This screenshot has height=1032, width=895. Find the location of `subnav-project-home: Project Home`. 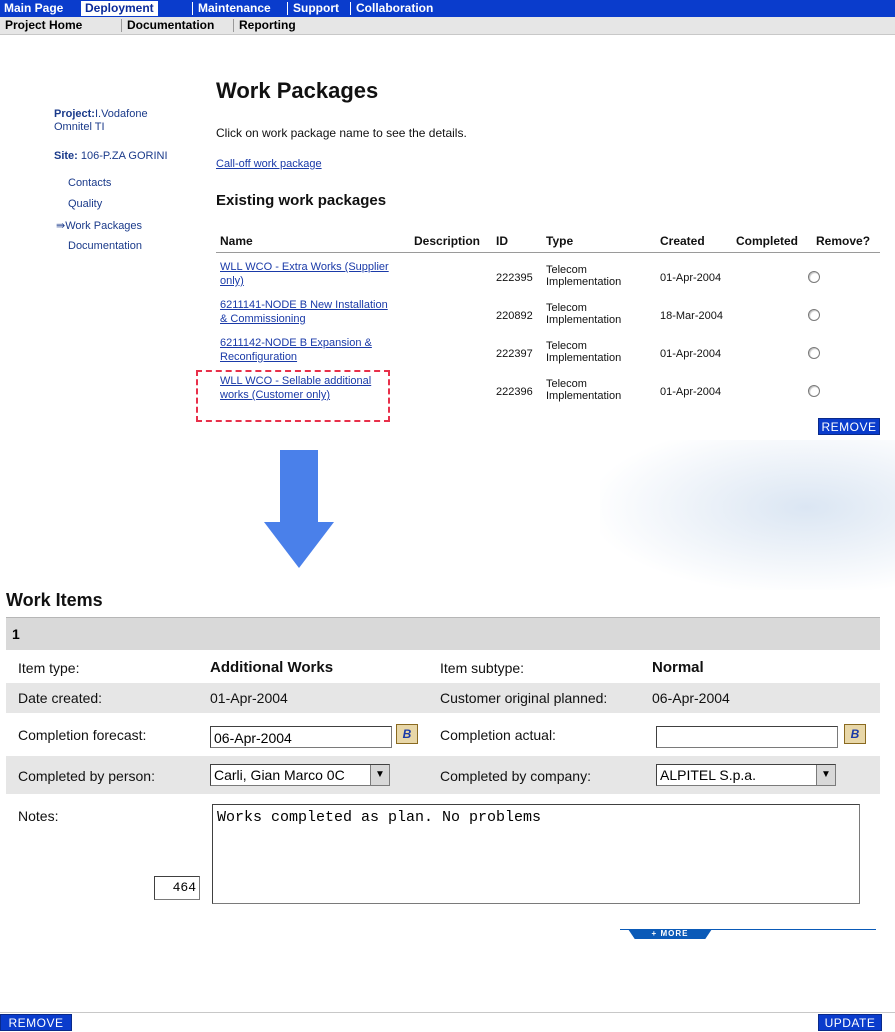

subnav-project-home: Project Home is located at coordinates (43, 25).